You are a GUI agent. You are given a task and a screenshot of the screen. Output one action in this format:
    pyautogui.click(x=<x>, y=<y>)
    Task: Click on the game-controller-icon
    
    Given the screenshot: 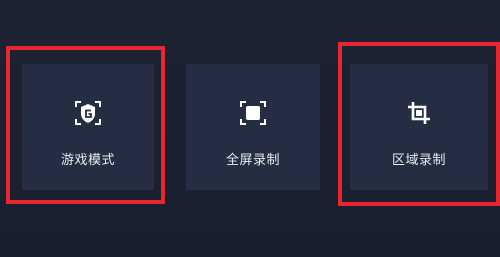 What is the action you would take?
    pyautogui.click(x=88, y=113)
    